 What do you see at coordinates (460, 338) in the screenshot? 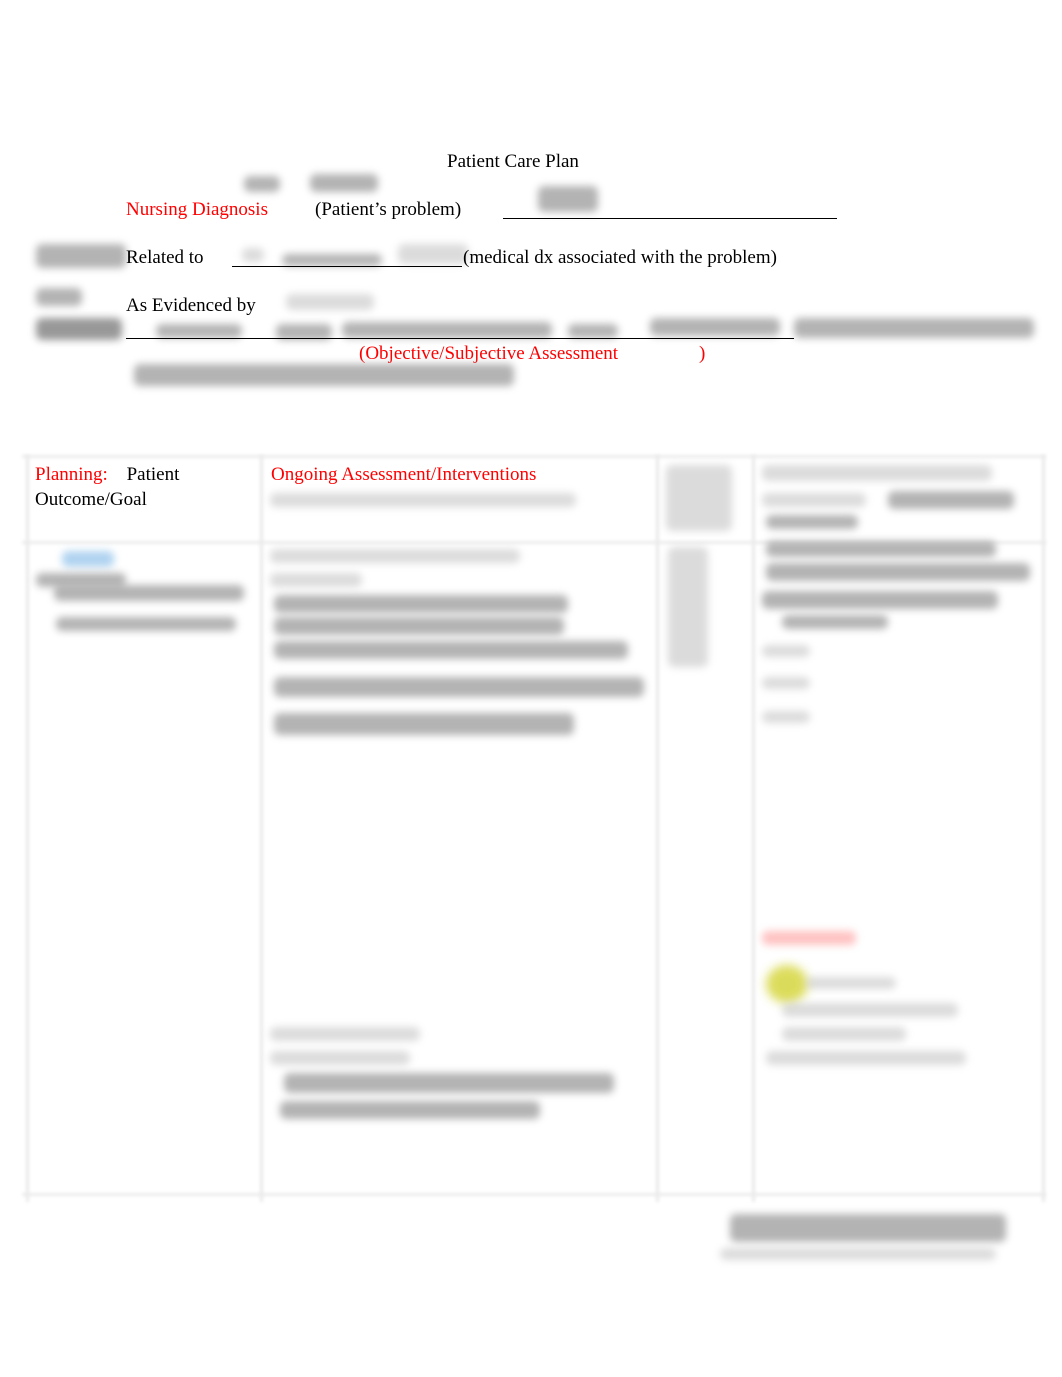
I see `as-evidenced-by-field-line` at bounding box center [460, 338].